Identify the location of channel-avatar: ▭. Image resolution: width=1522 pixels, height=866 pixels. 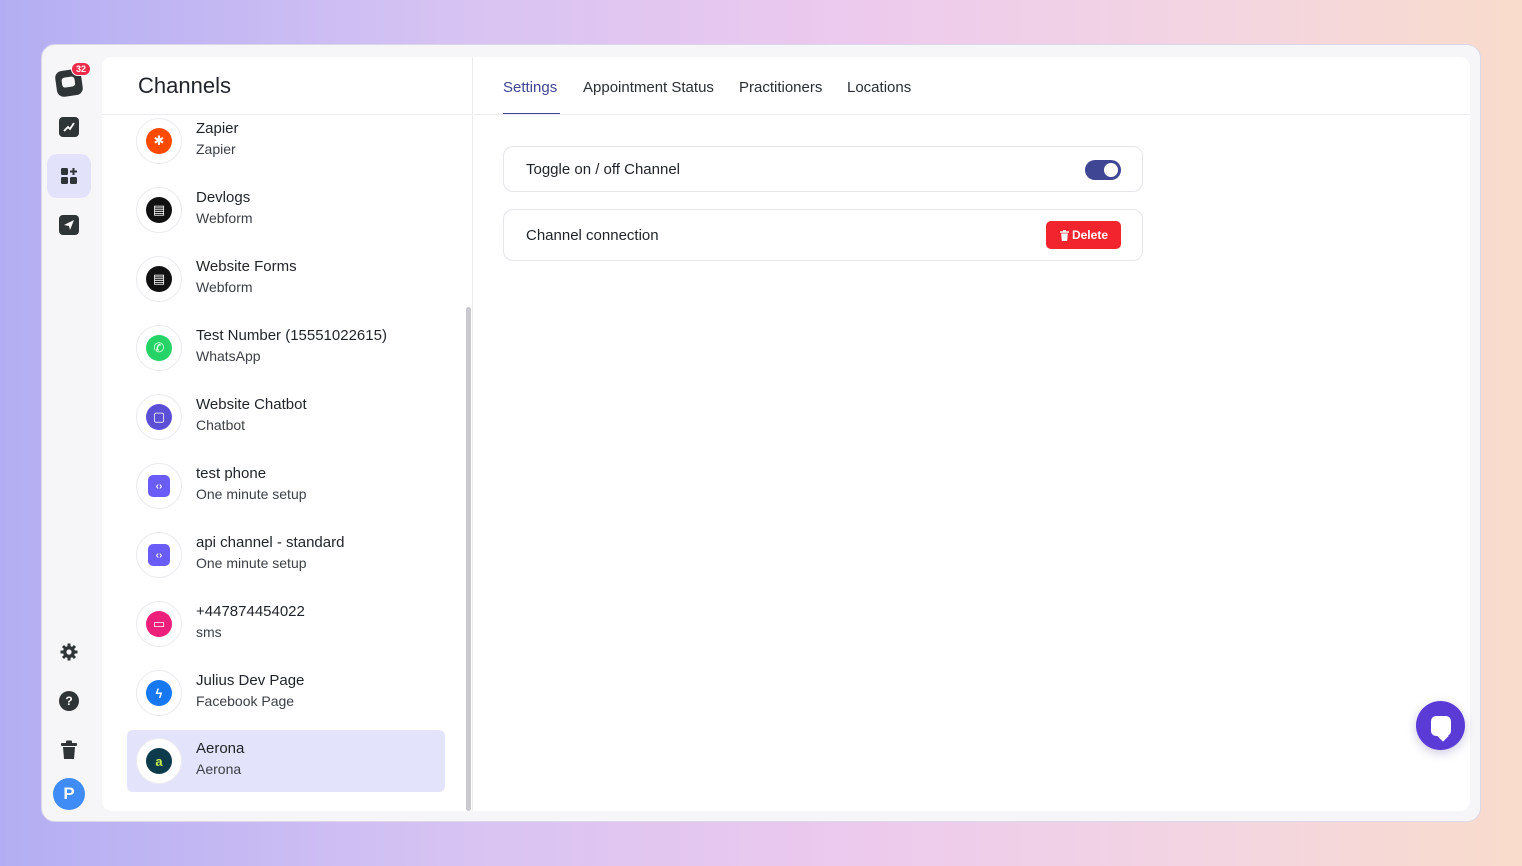
(159, 624).